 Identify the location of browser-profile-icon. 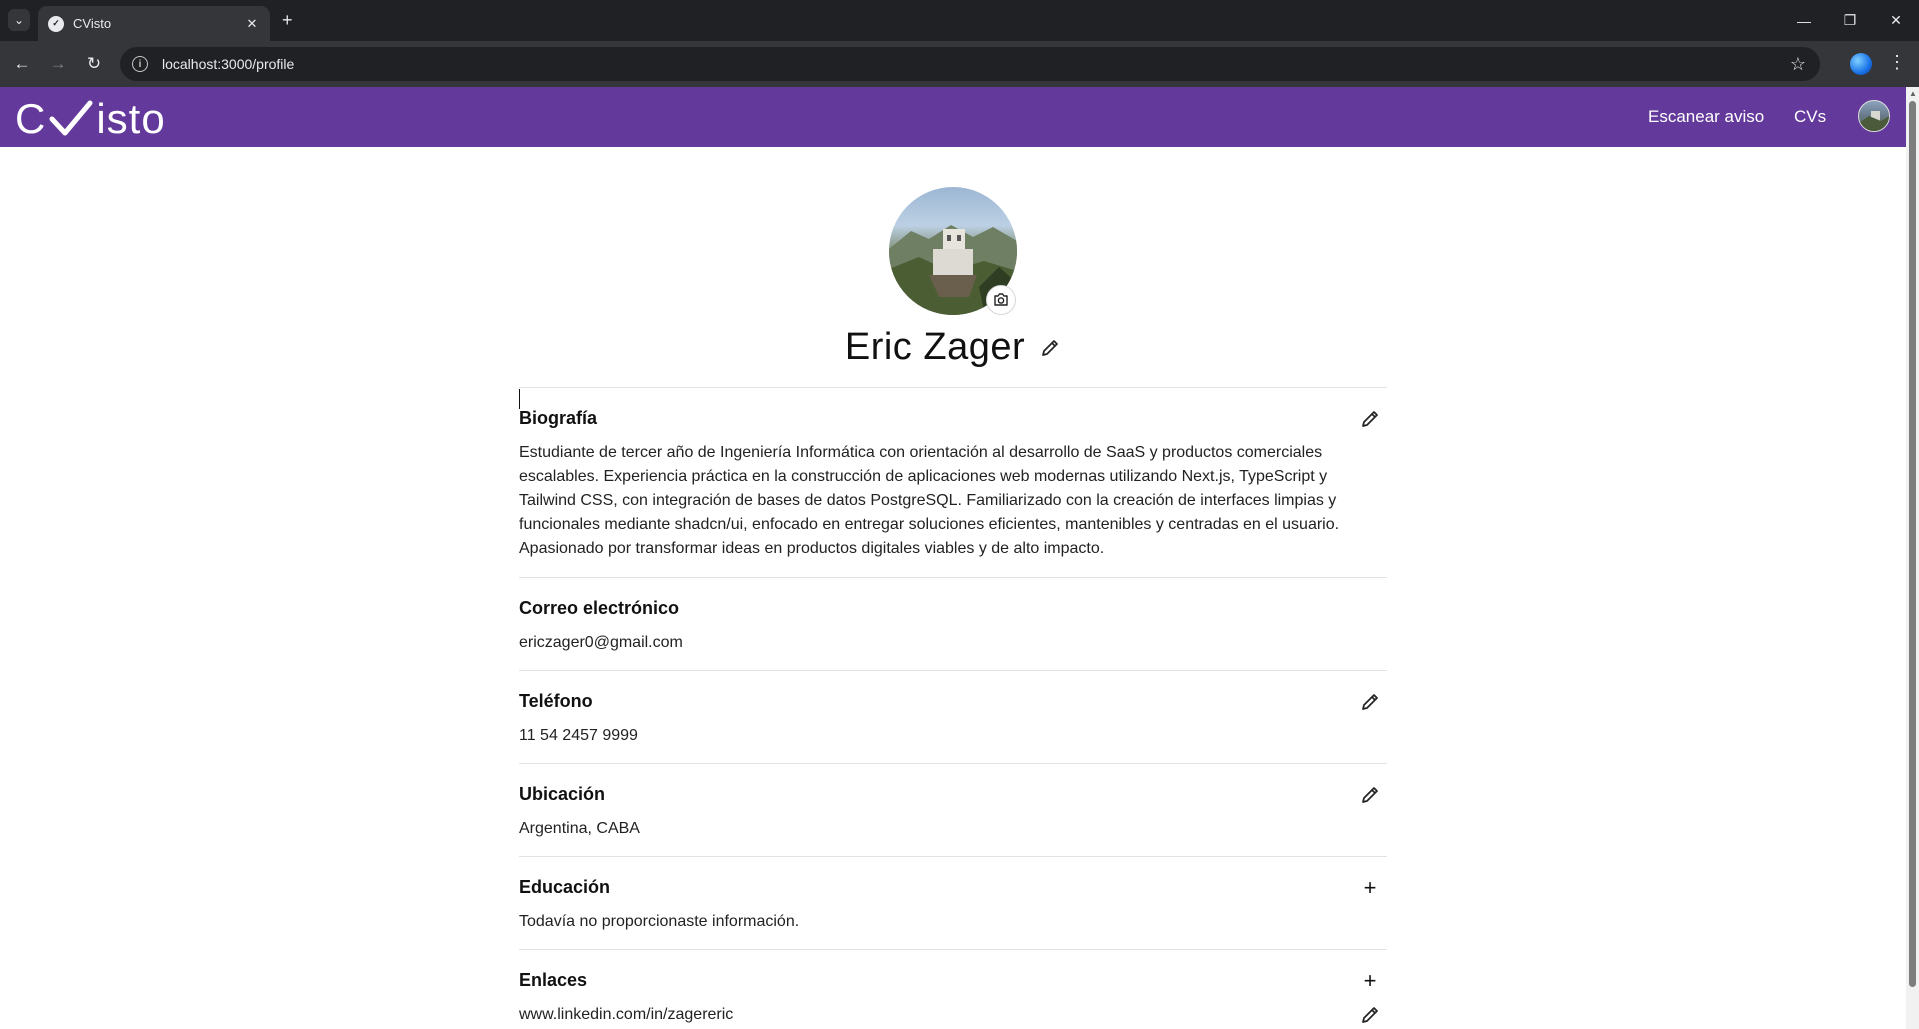
(1861, 64).